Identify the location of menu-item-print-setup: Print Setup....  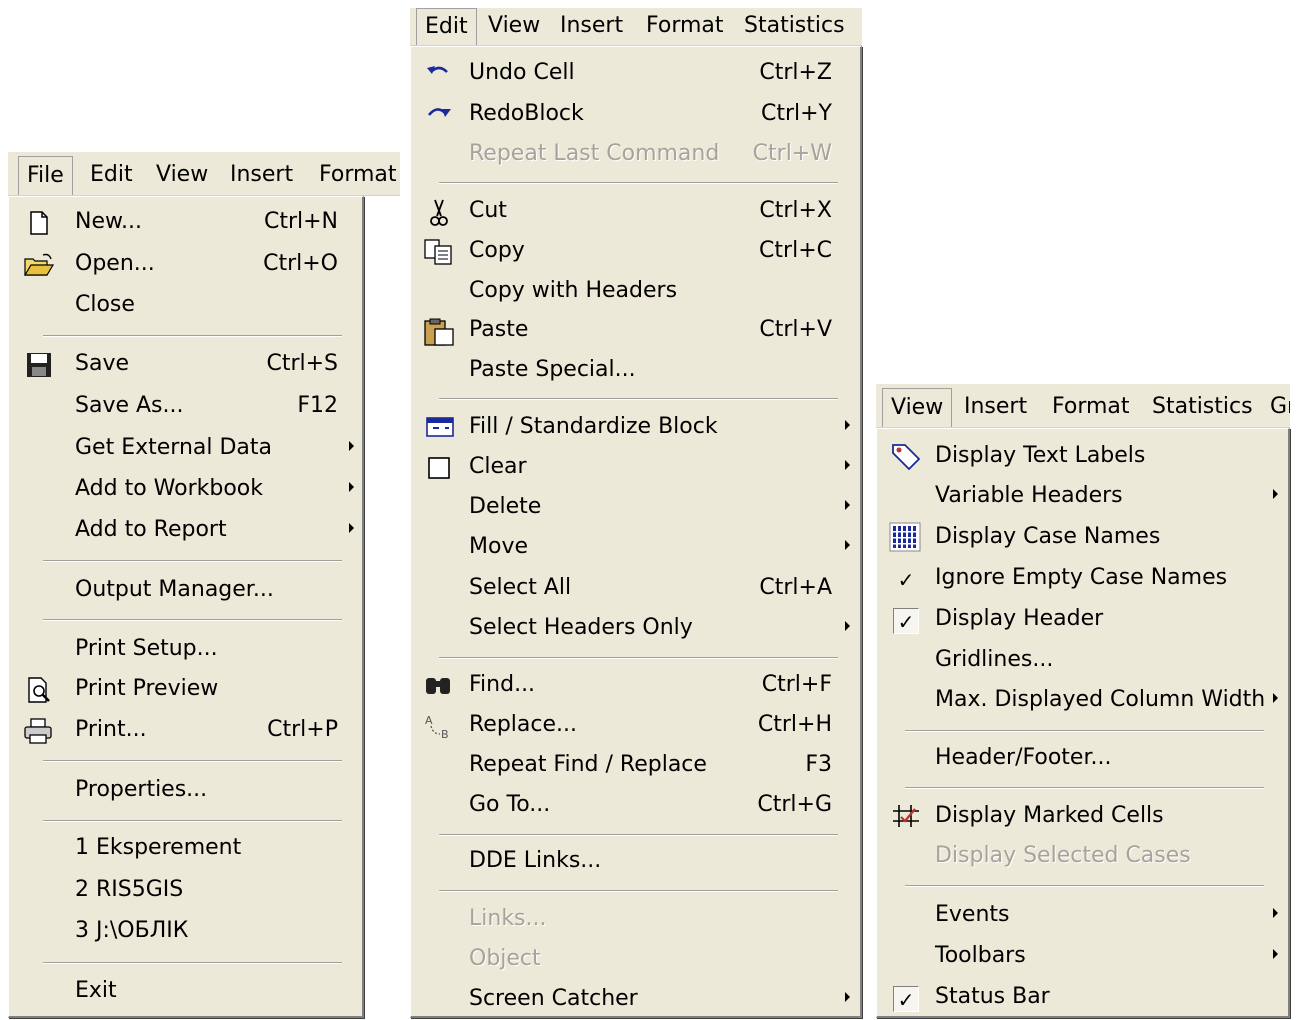
(185, 650).